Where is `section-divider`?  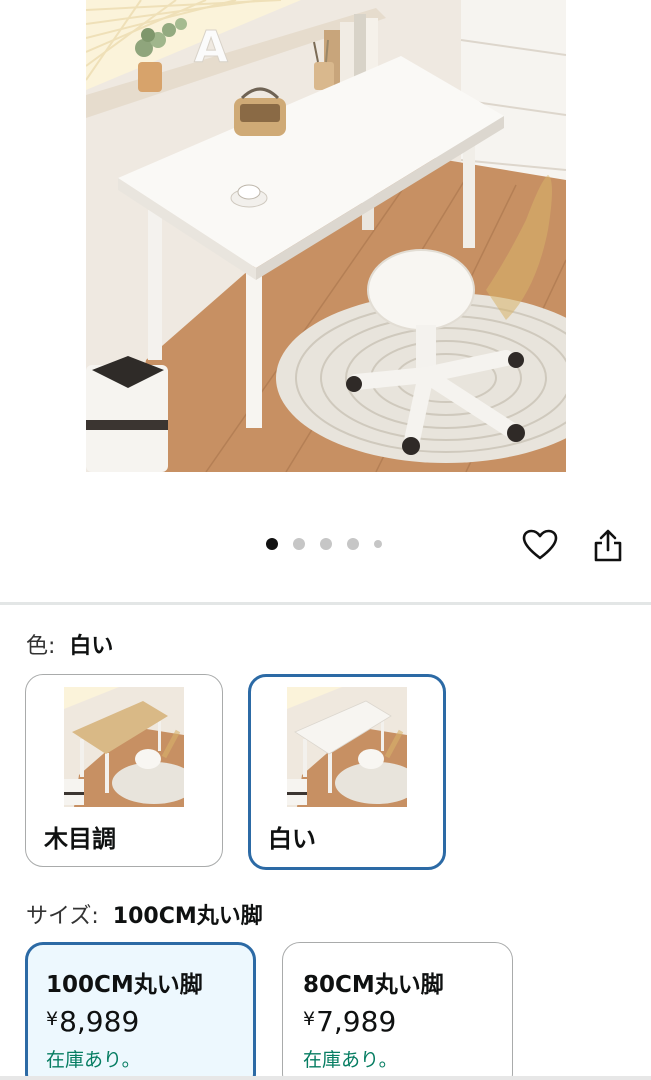
section-divider is located at coordinates (325, 603).